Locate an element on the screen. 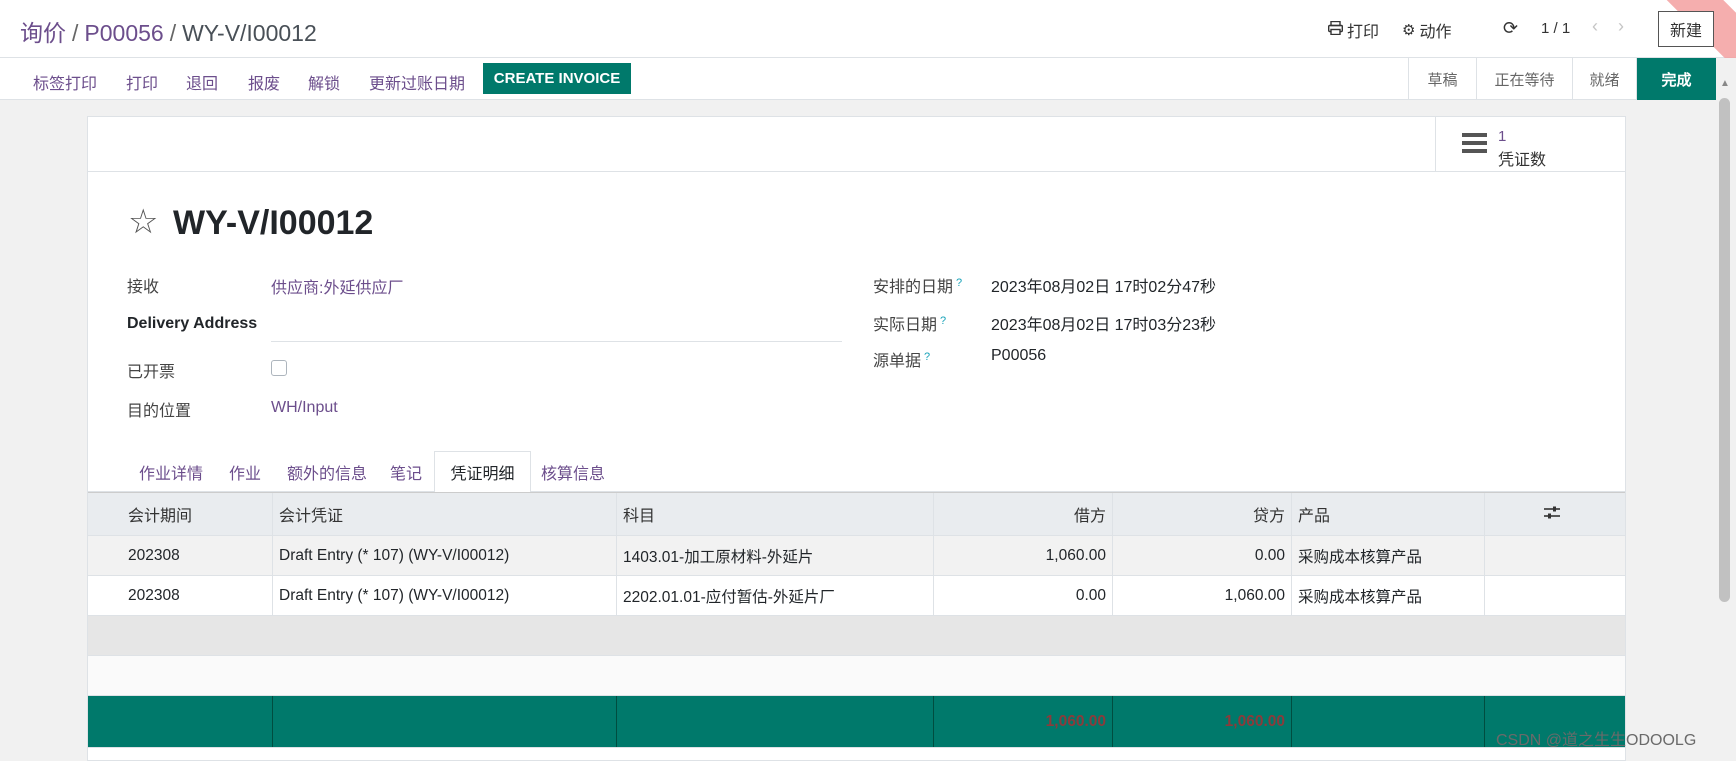 This screenshot has height=761, width=1736. label-print-button: 标签打印 is located at coordinates (65, 82).